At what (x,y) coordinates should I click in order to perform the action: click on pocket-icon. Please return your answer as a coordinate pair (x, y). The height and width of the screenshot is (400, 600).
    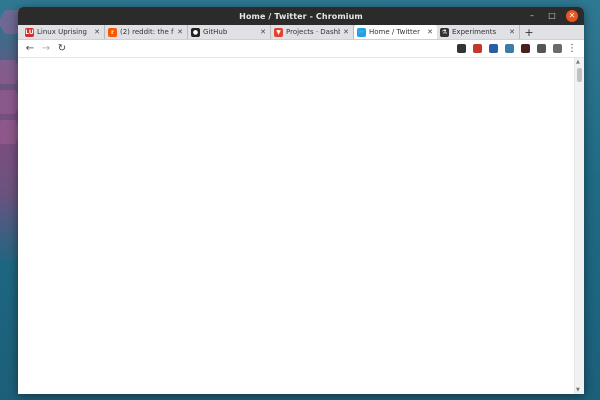
    Looking at the image, I should click on (493, 48).